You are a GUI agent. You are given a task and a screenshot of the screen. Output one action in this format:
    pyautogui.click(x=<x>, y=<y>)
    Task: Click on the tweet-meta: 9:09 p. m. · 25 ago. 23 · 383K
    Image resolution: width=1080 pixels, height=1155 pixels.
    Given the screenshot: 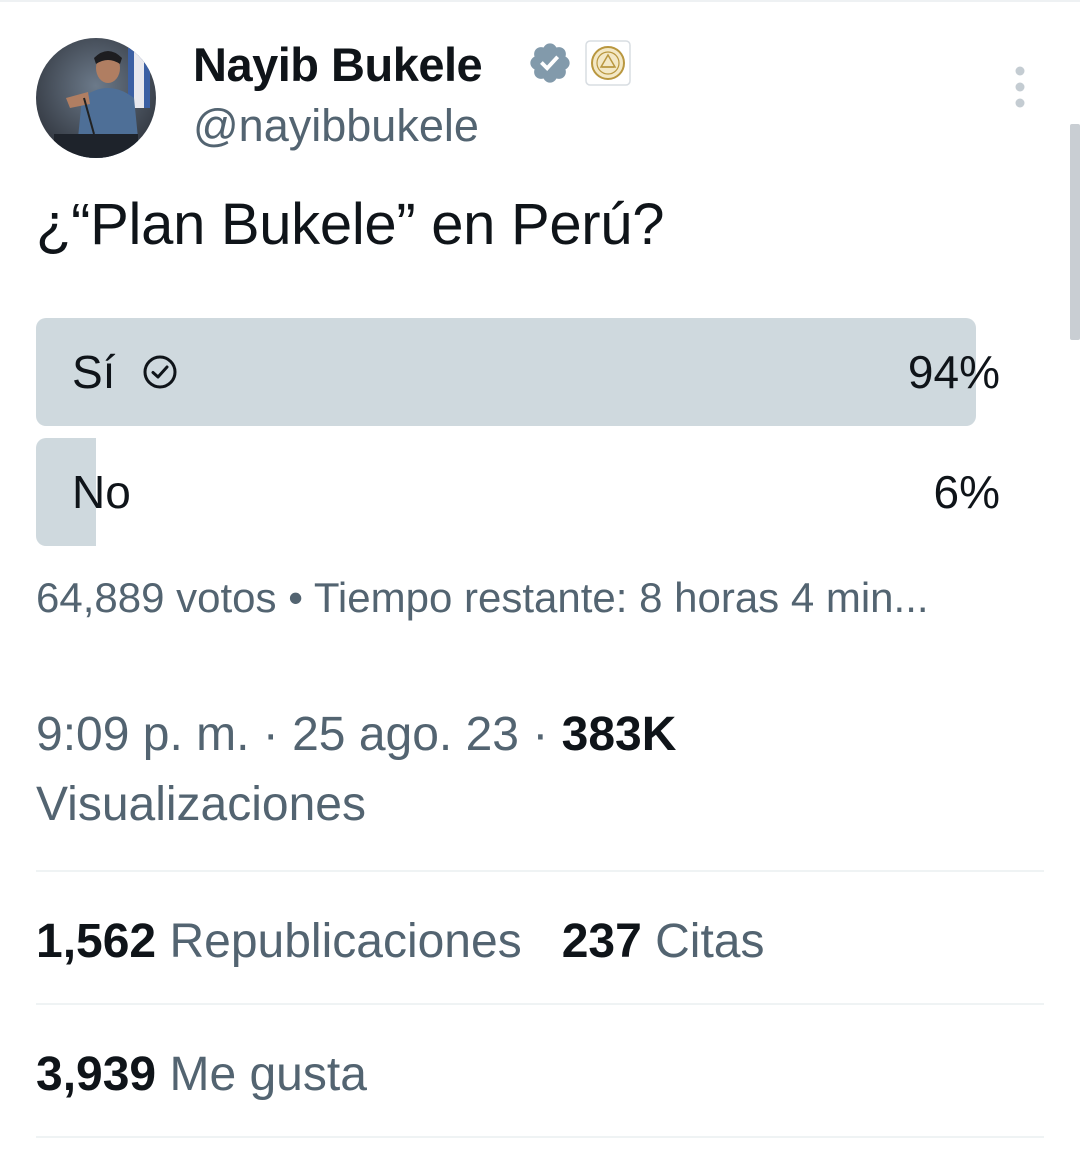 What is the action you would take?
    pyautogui.click(x=356, y=735)
    